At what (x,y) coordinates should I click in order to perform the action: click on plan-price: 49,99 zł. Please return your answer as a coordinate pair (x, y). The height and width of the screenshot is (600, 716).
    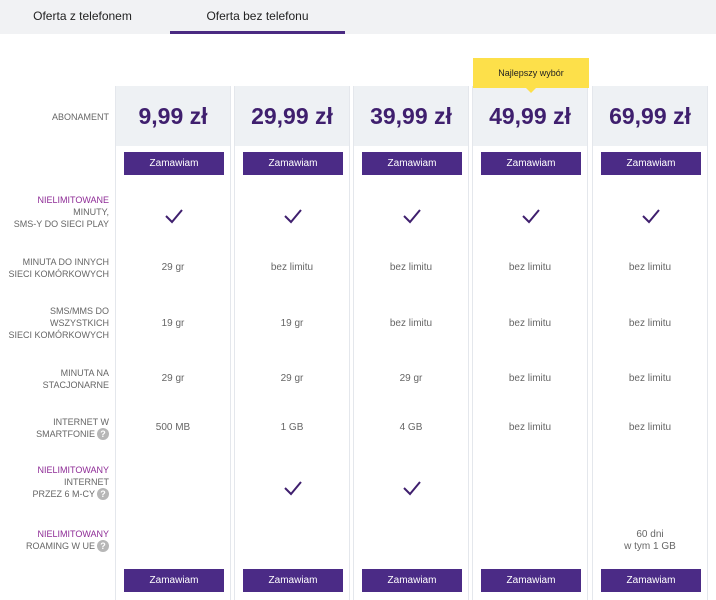
    Looking at the image, I should click on (530, 116).